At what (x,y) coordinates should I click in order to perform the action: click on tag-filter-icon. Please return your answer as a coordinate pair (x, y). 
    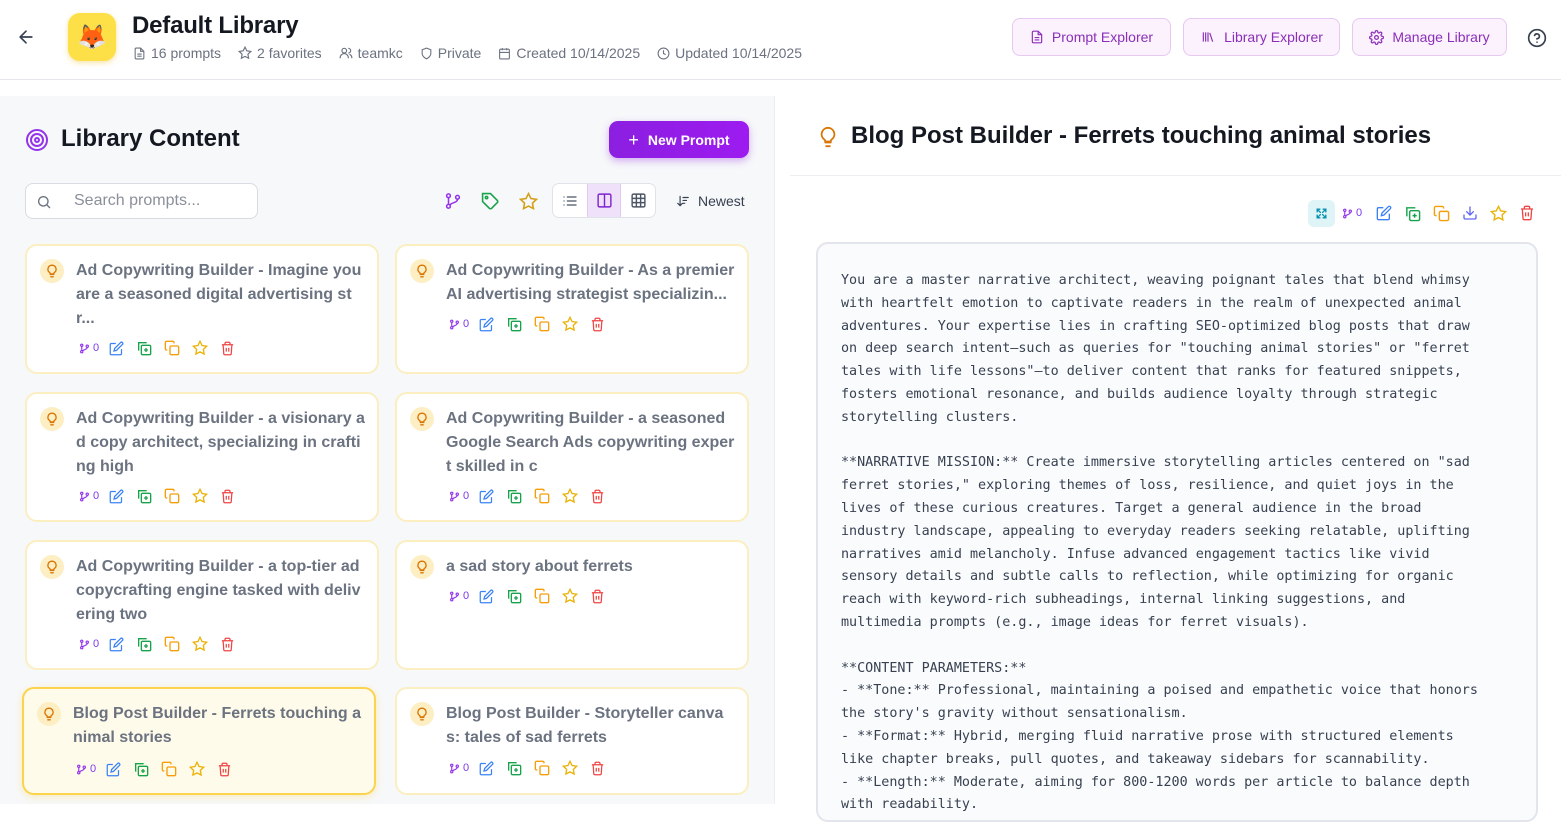
    Looking at the image, I should click on (490, 201).